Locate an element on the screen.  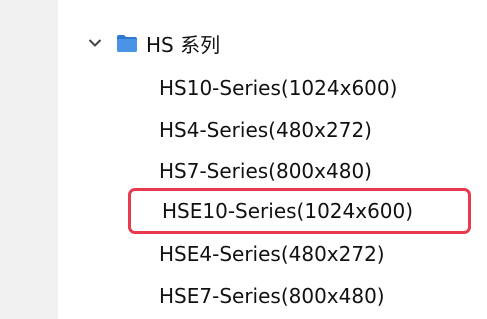
tree-item-label: HSE10-Series(1024x600) is located at coordinates (288, 211).